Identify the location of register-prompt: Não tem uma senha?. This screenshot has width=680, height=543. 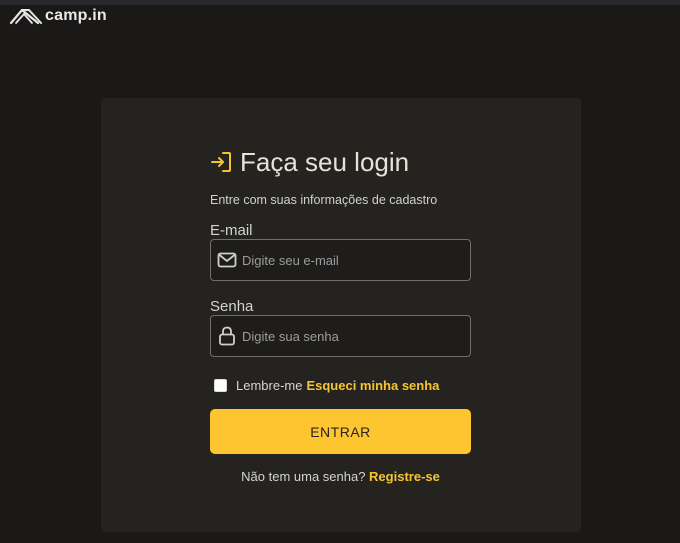
(305, 476).